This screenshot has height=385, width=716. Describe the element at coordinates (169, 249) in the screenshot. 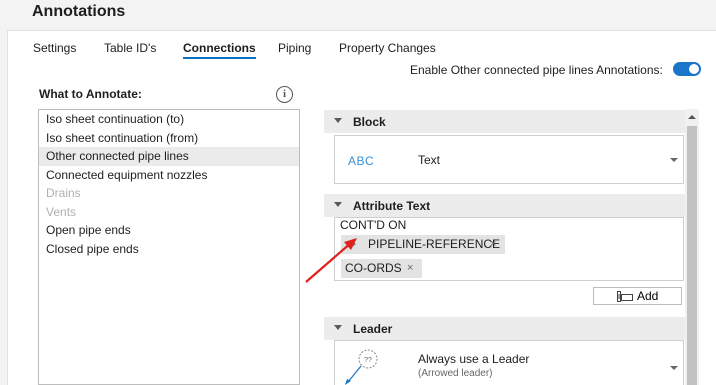

I see `list-item-closed-pipe-ends: Closed pipe ends` at that location.